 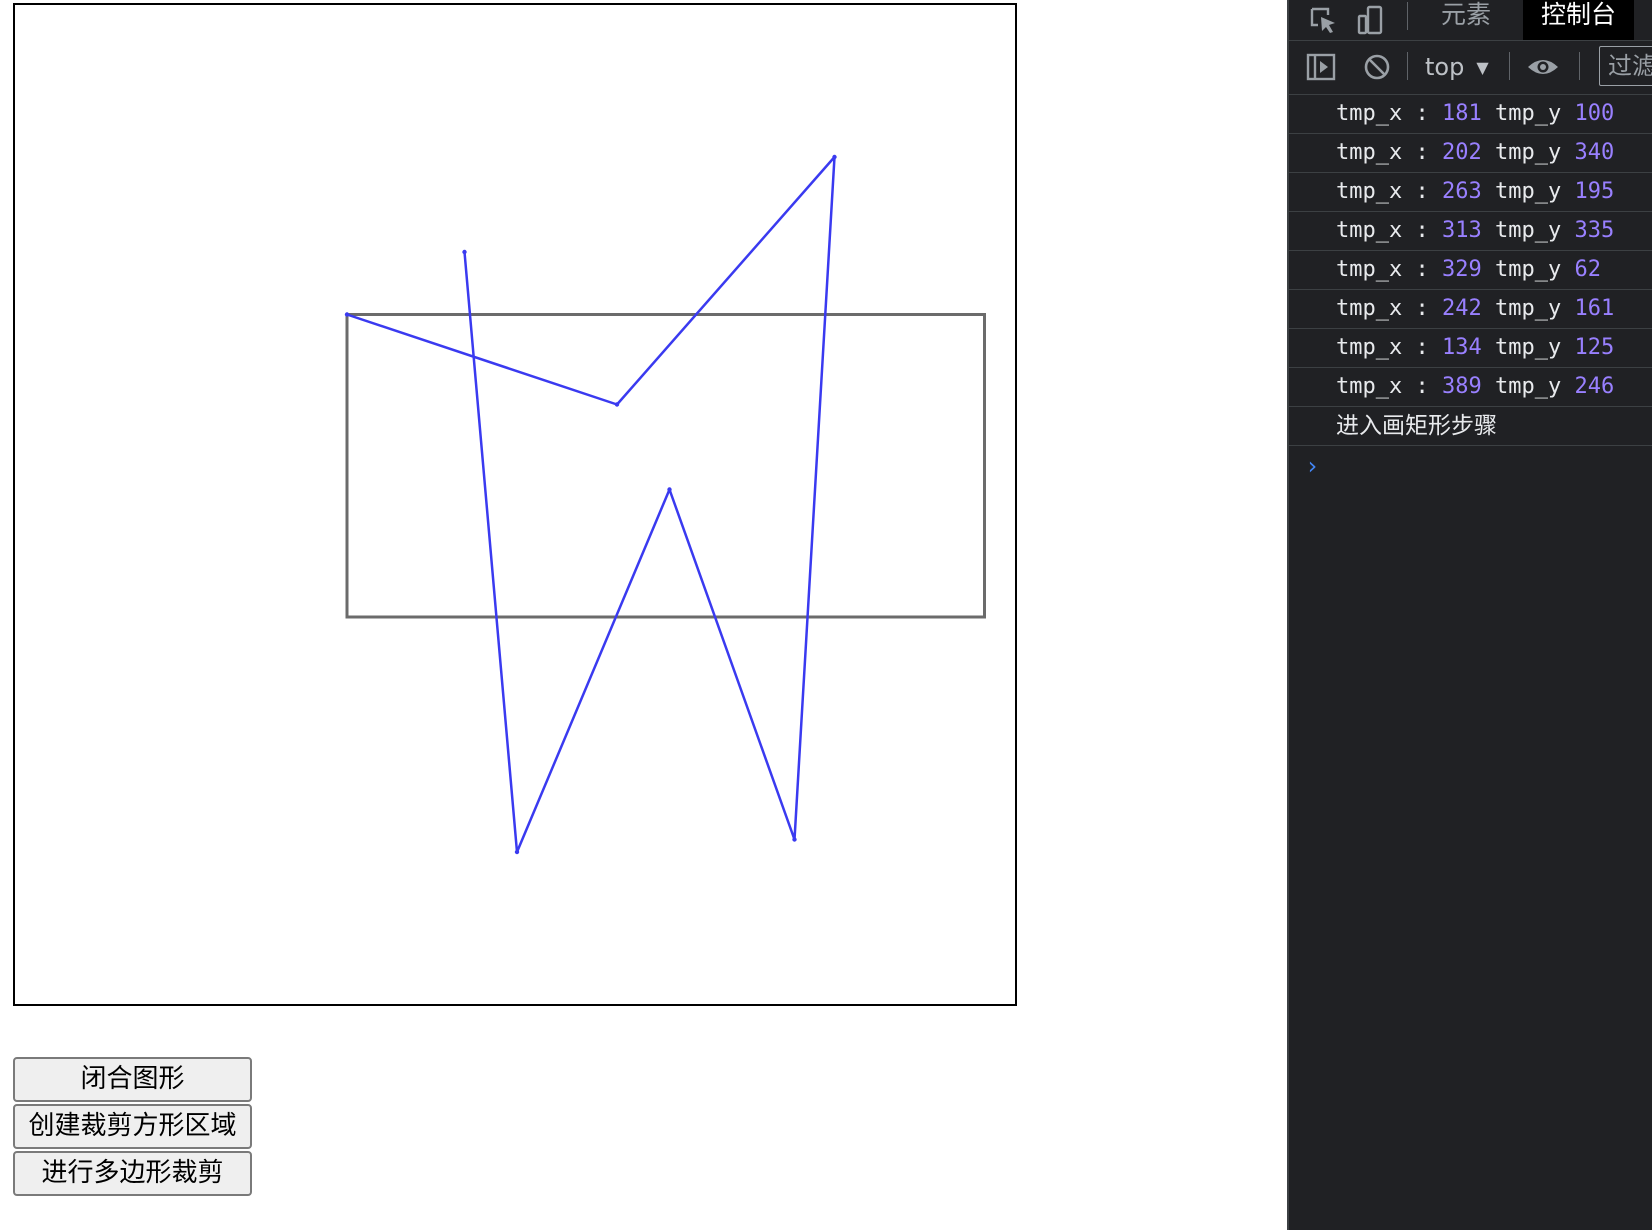 I want to click on tab-elements: 元素, so click(x=1466, y=20).